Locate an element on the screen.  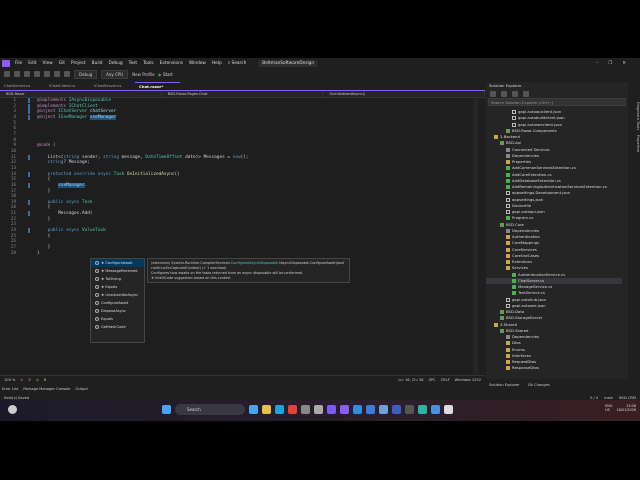
tab-solution-explorer: Solution Explorer is located at coordinates (504, 385).